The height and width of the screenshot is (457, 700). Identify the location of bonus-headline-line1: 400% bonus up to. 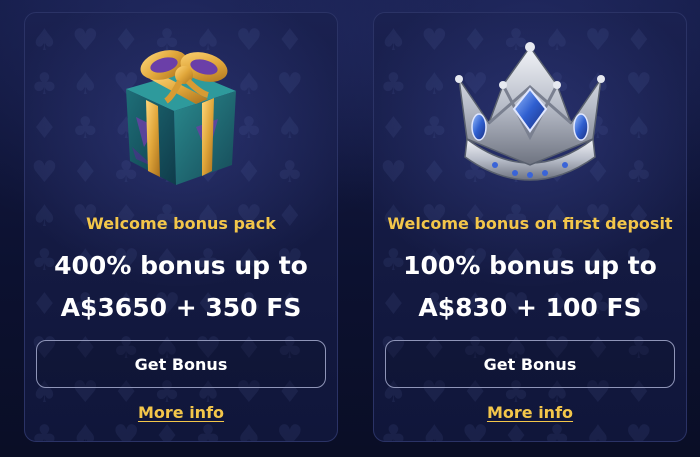
(181, 265).